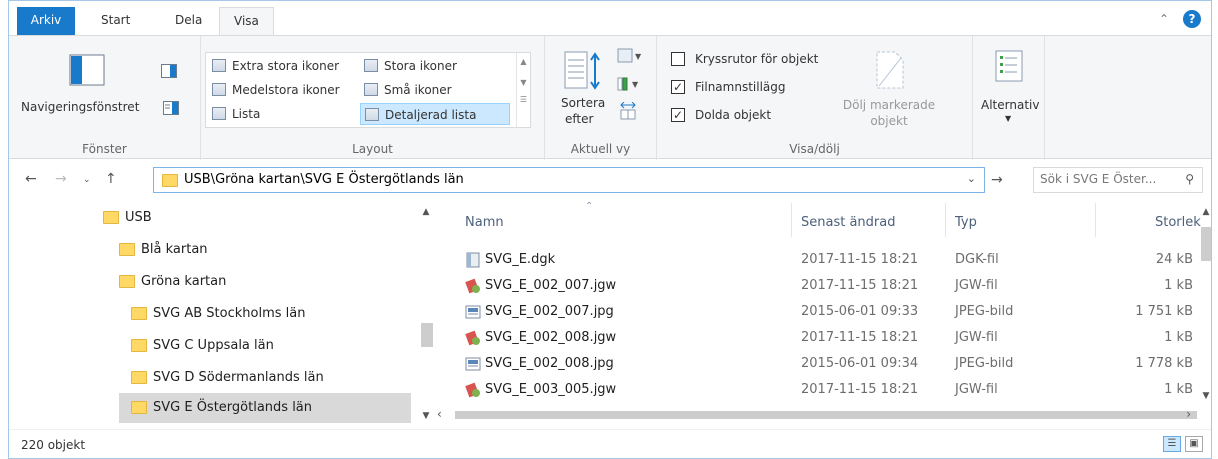 Image resolution: width=1218 pixels, height=459 pixels. Describe the element at coordinates (46, 21) in the screenshot. I see `tab-arkiv: Arkiv` at that location.